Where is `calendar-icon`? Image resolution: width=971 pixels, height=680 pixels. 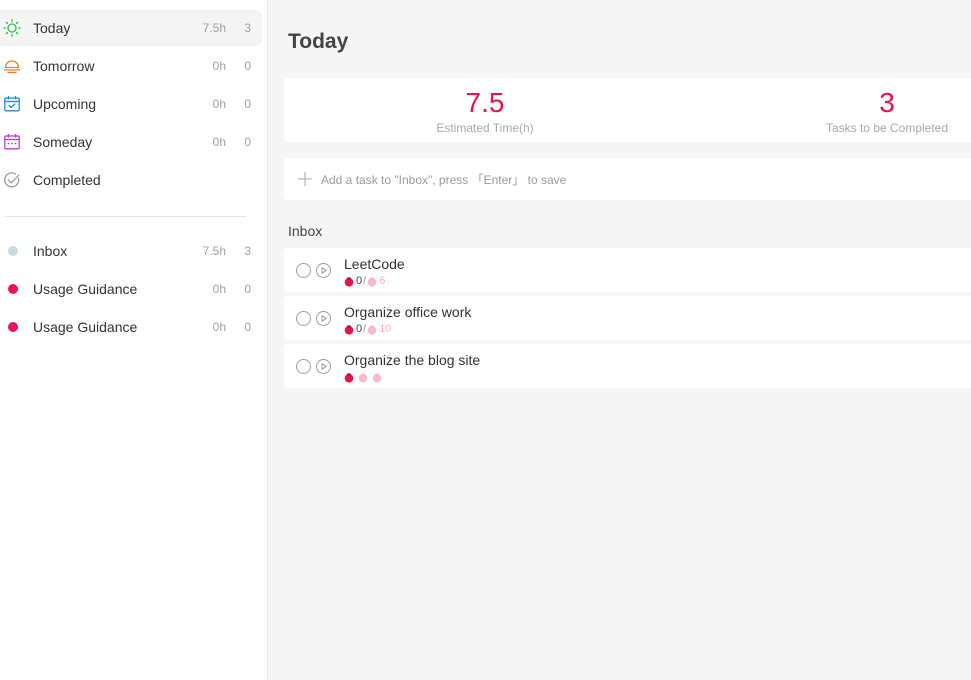
calendar-icon is located at coordinates (12, 142).